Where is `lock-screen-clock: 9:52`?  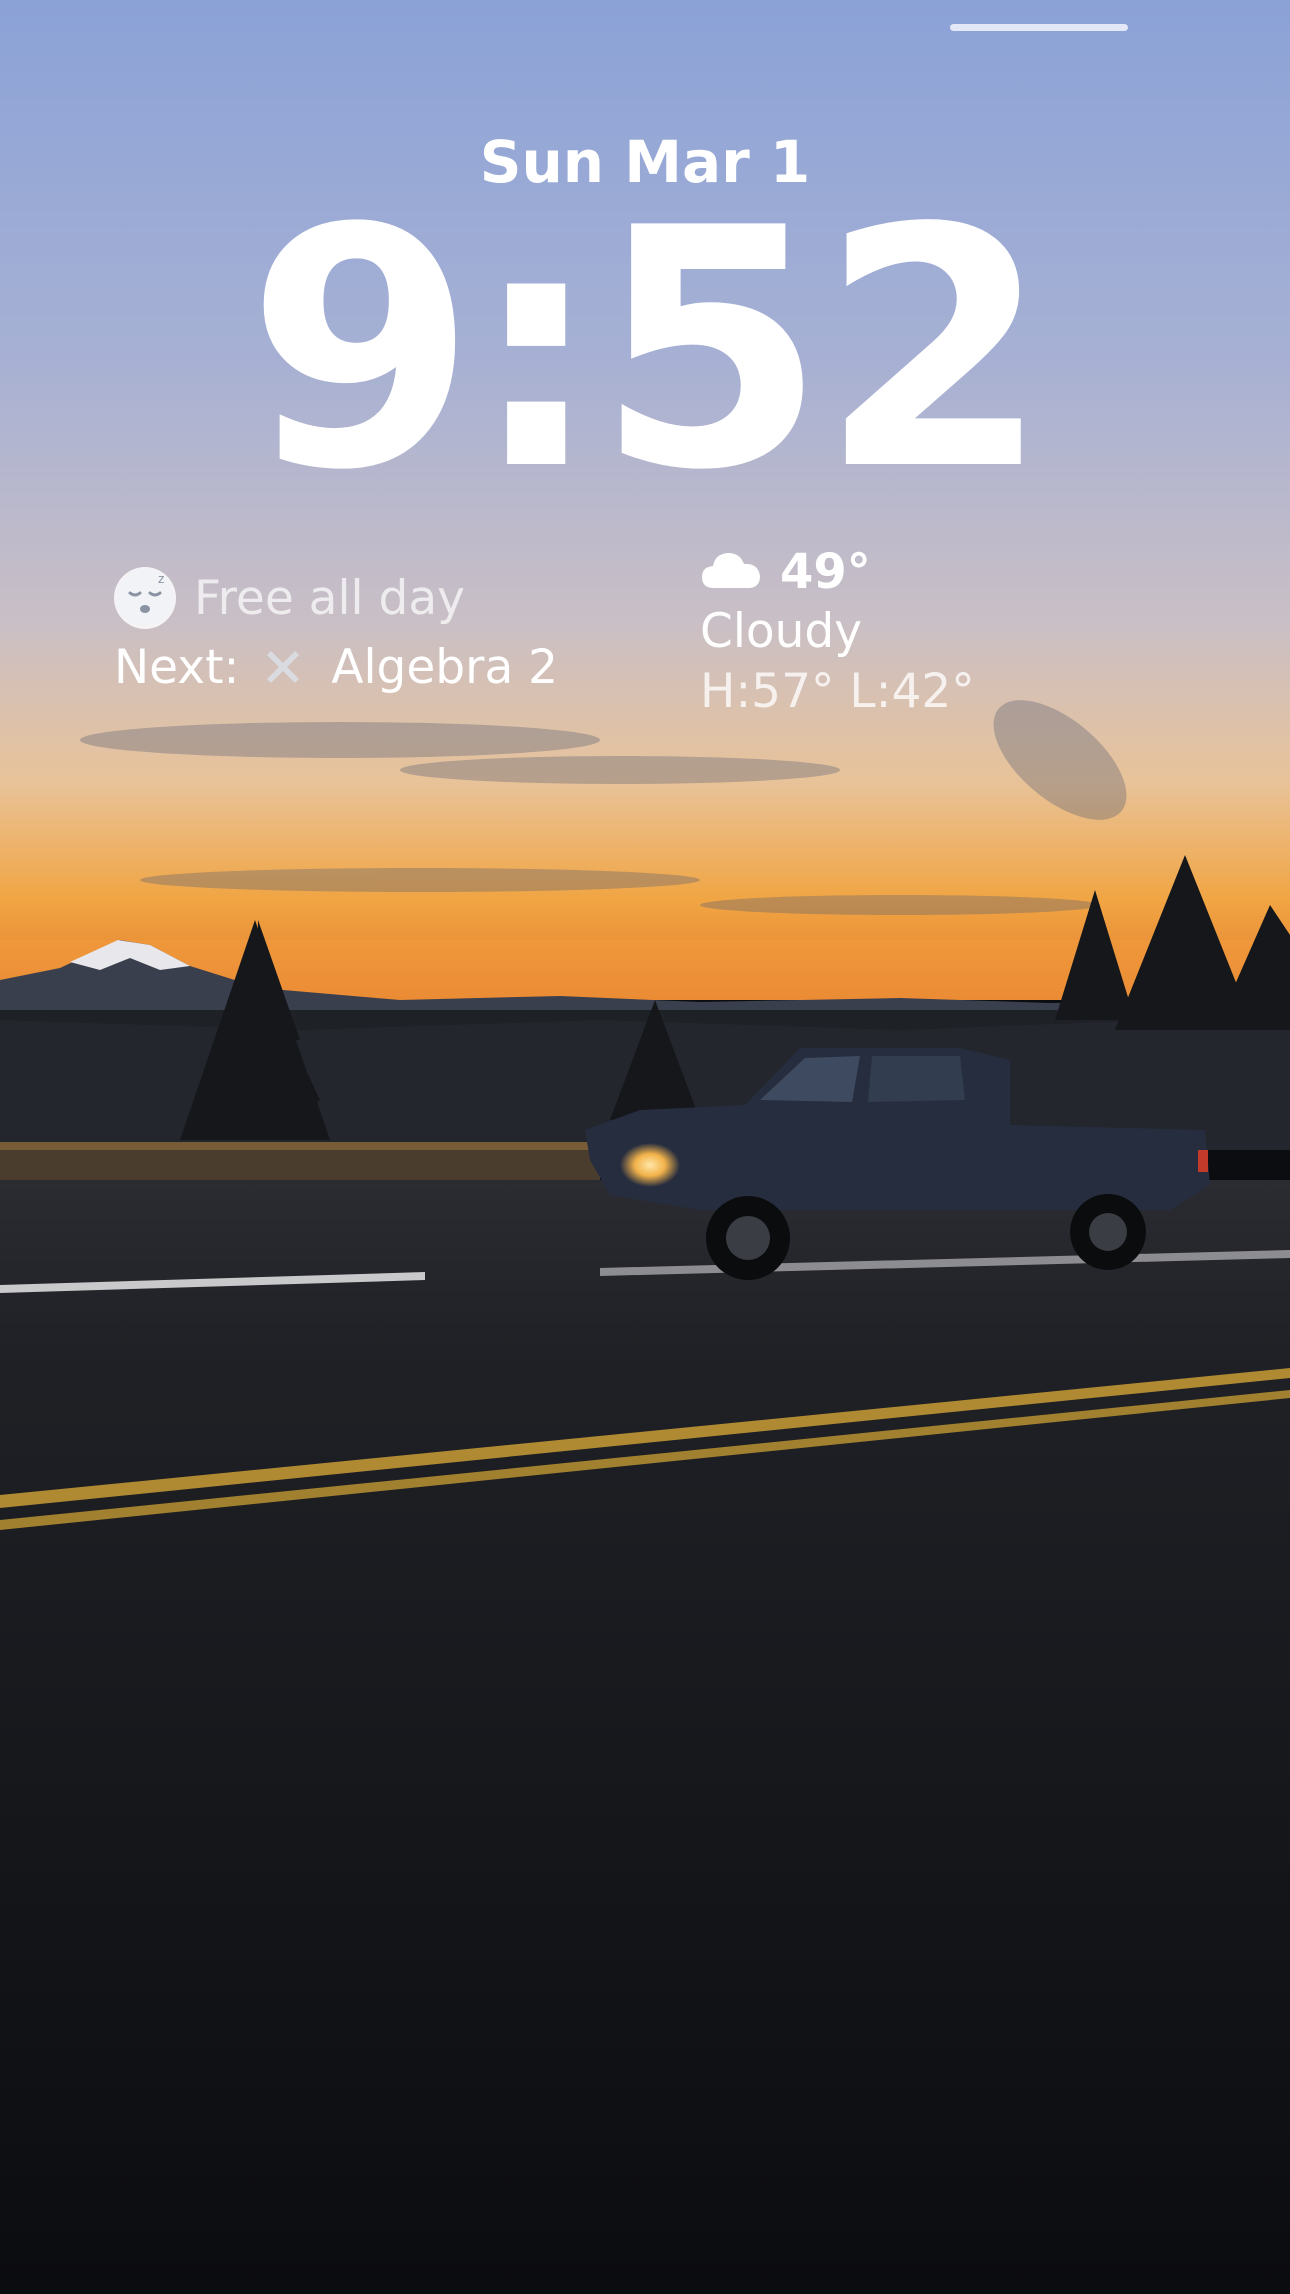 lock-screen-clock: 9:52 is located at coordinates (648, 350).